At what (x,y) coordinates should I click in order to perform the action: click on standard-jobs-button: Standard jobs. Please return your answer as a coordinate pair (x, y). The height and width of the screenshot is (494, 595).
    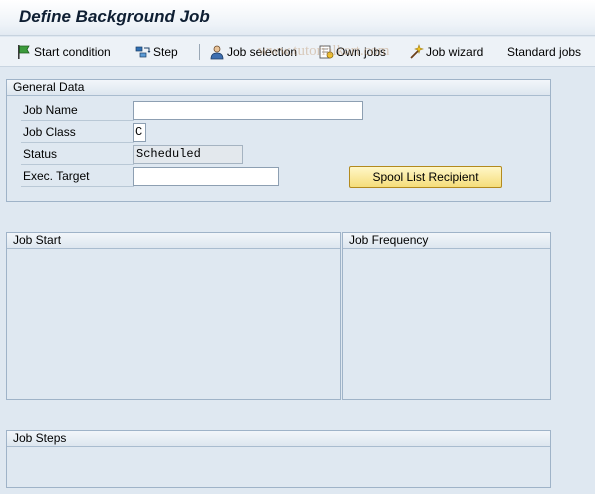
    Looking at the image, I should click on (544, 52).